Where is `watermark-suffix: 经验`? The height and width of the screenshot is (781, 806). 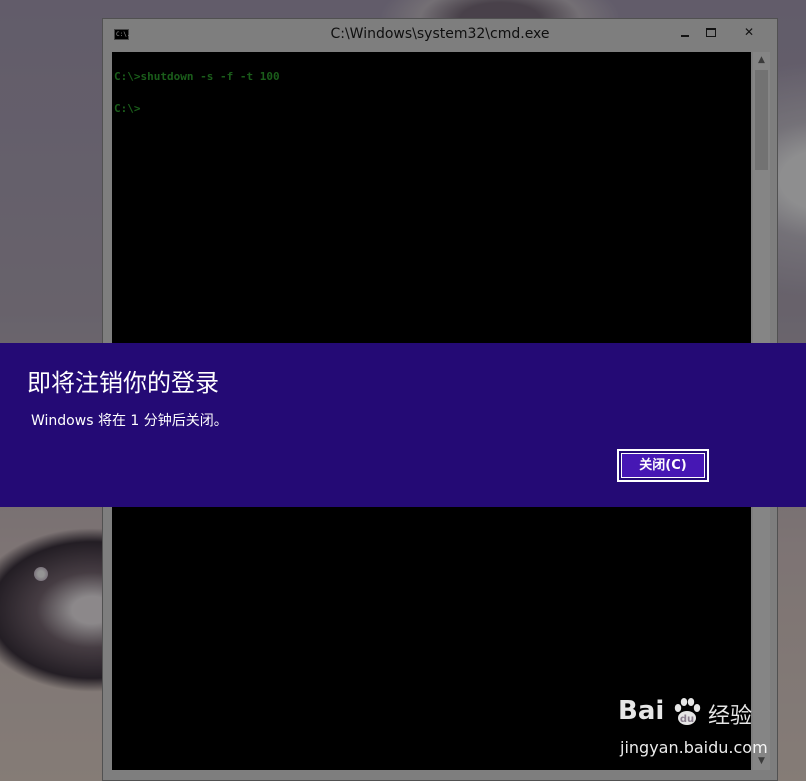
watermark-suffix: 经验 is located at coordinates (730, 716).